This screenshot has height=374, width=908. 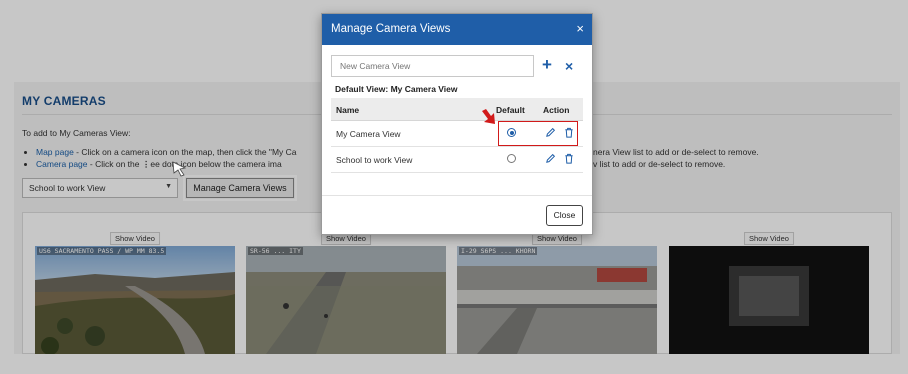 I want to click on column-header-action: Action, so click(x=556, y=110).